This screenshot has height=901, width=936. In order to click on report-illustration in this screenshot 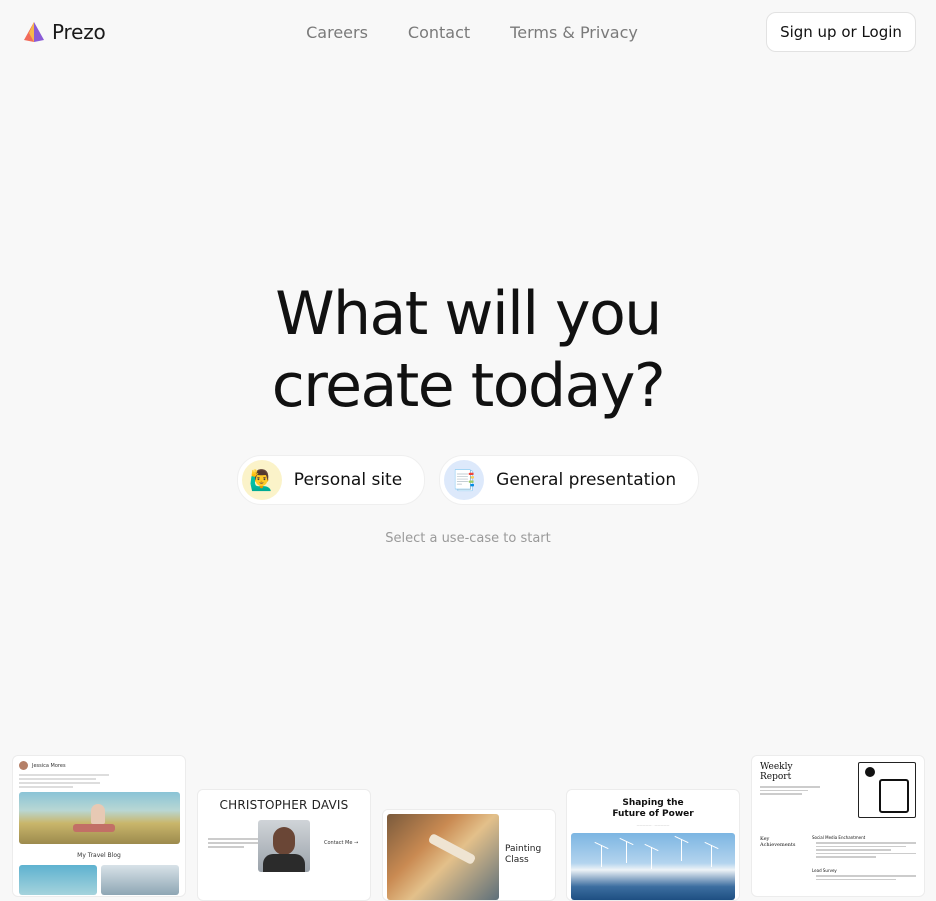, I will do `click(887, 790)`.